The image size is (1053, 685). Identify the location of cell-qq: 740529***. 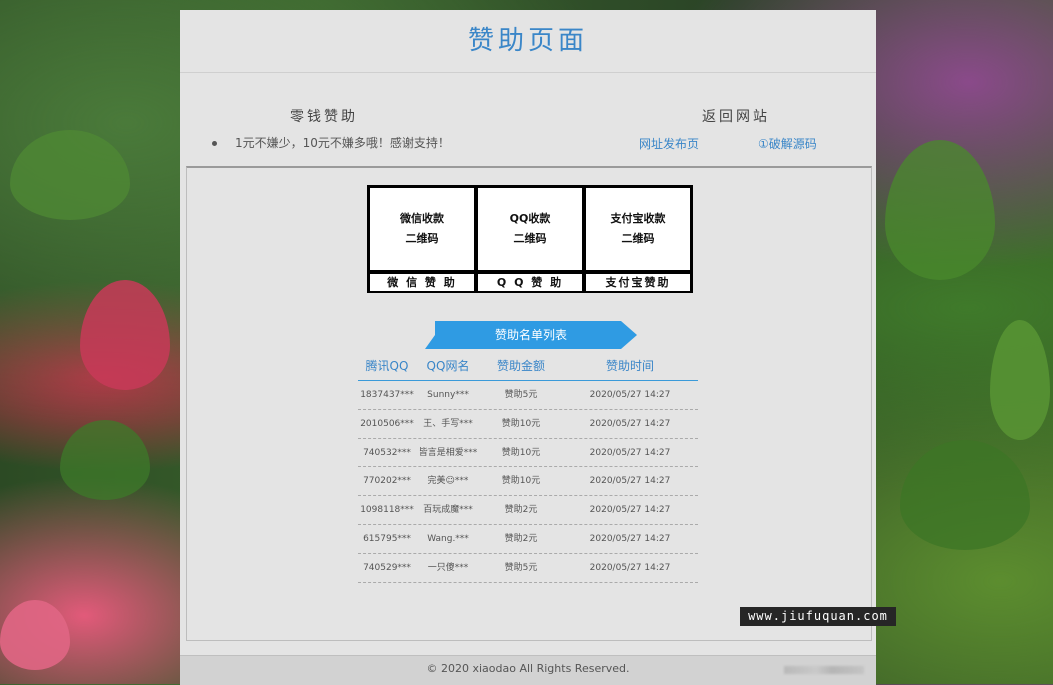
(387, 567).